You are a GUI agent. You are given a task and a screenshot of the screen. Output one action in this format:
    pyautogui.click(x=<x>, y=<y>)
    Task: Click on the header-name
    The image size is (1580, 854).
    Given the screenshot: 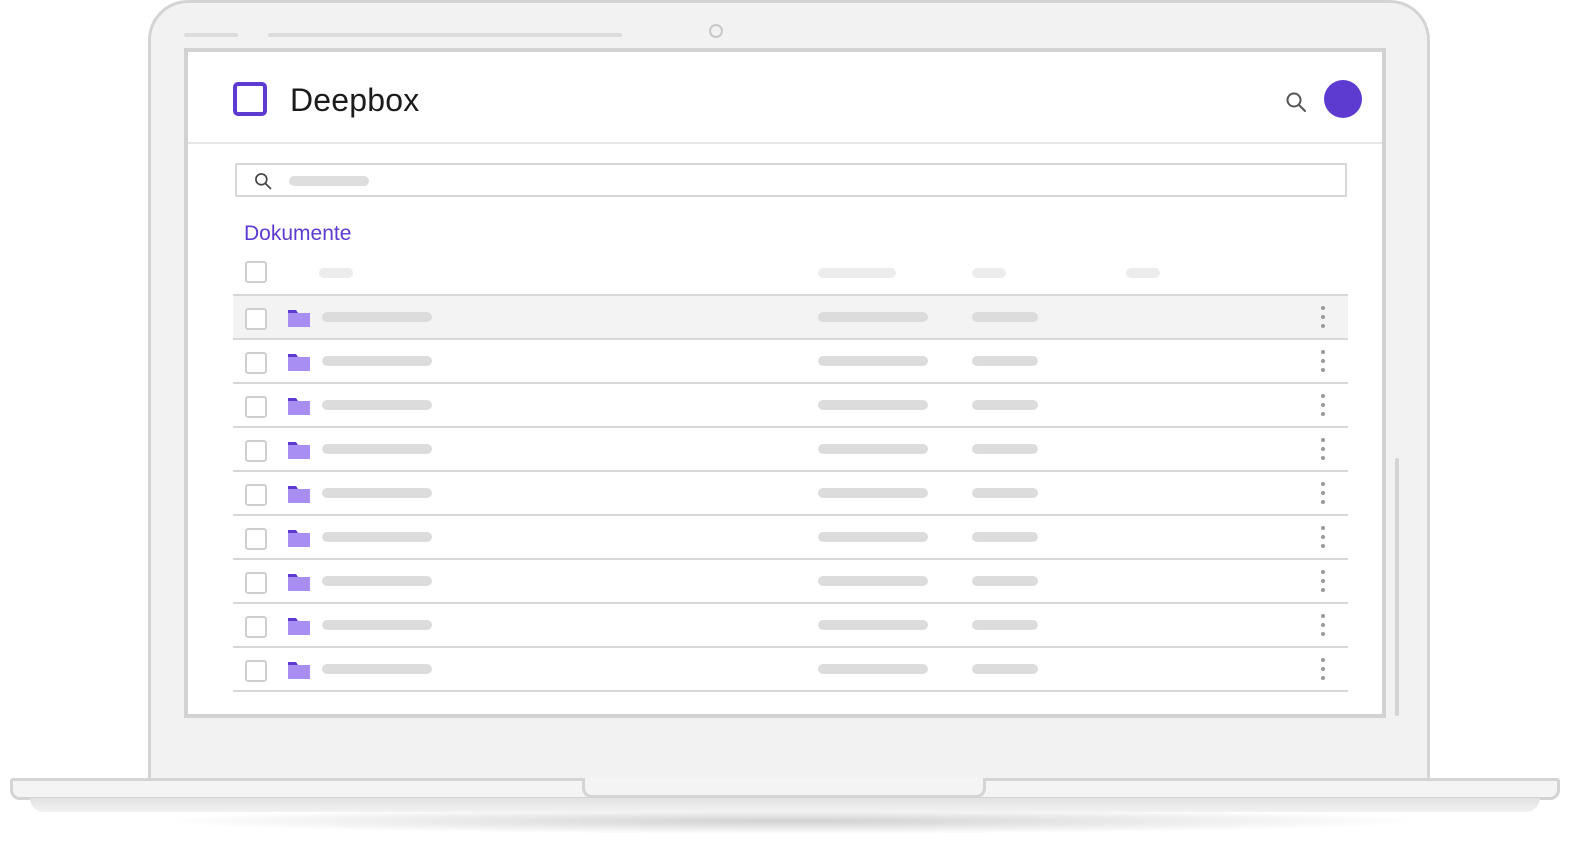 What is the action you would take?
    pyautogui.click(x=336, y=273)
    